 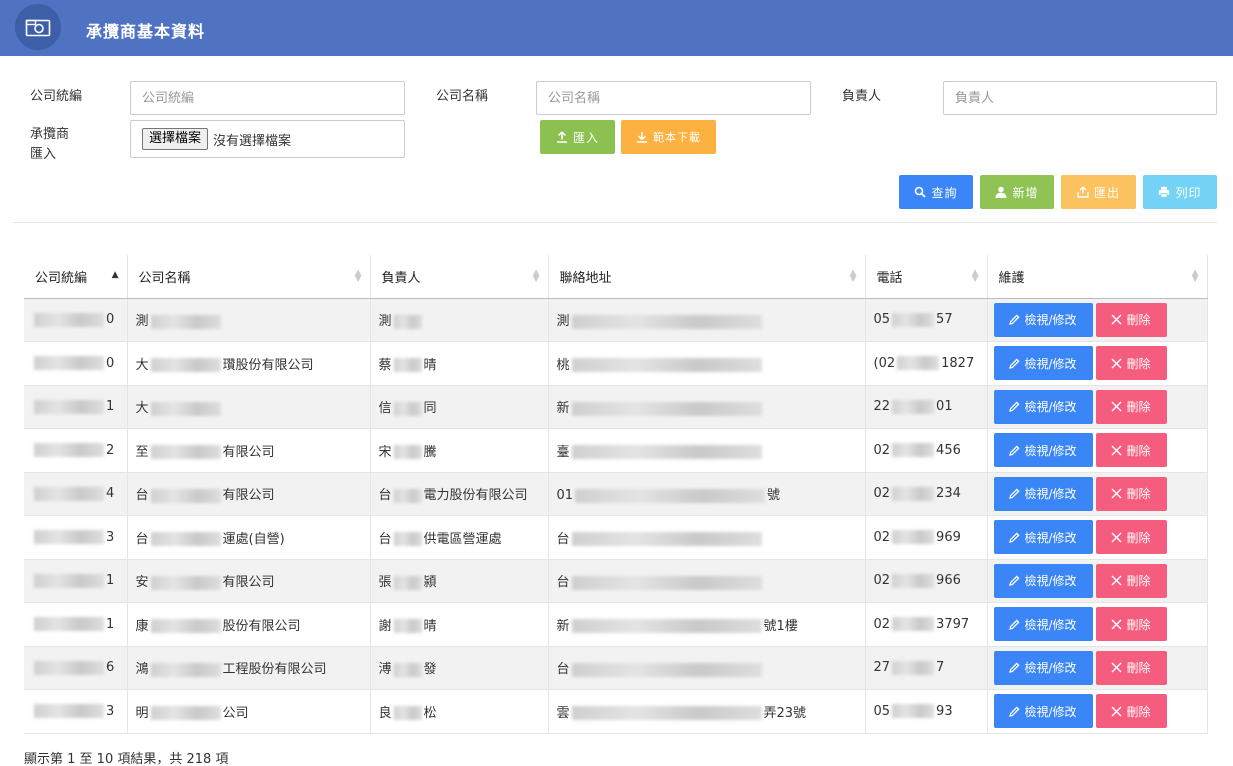 I want to click on address-start: 桃, so click(x=563, y=365).